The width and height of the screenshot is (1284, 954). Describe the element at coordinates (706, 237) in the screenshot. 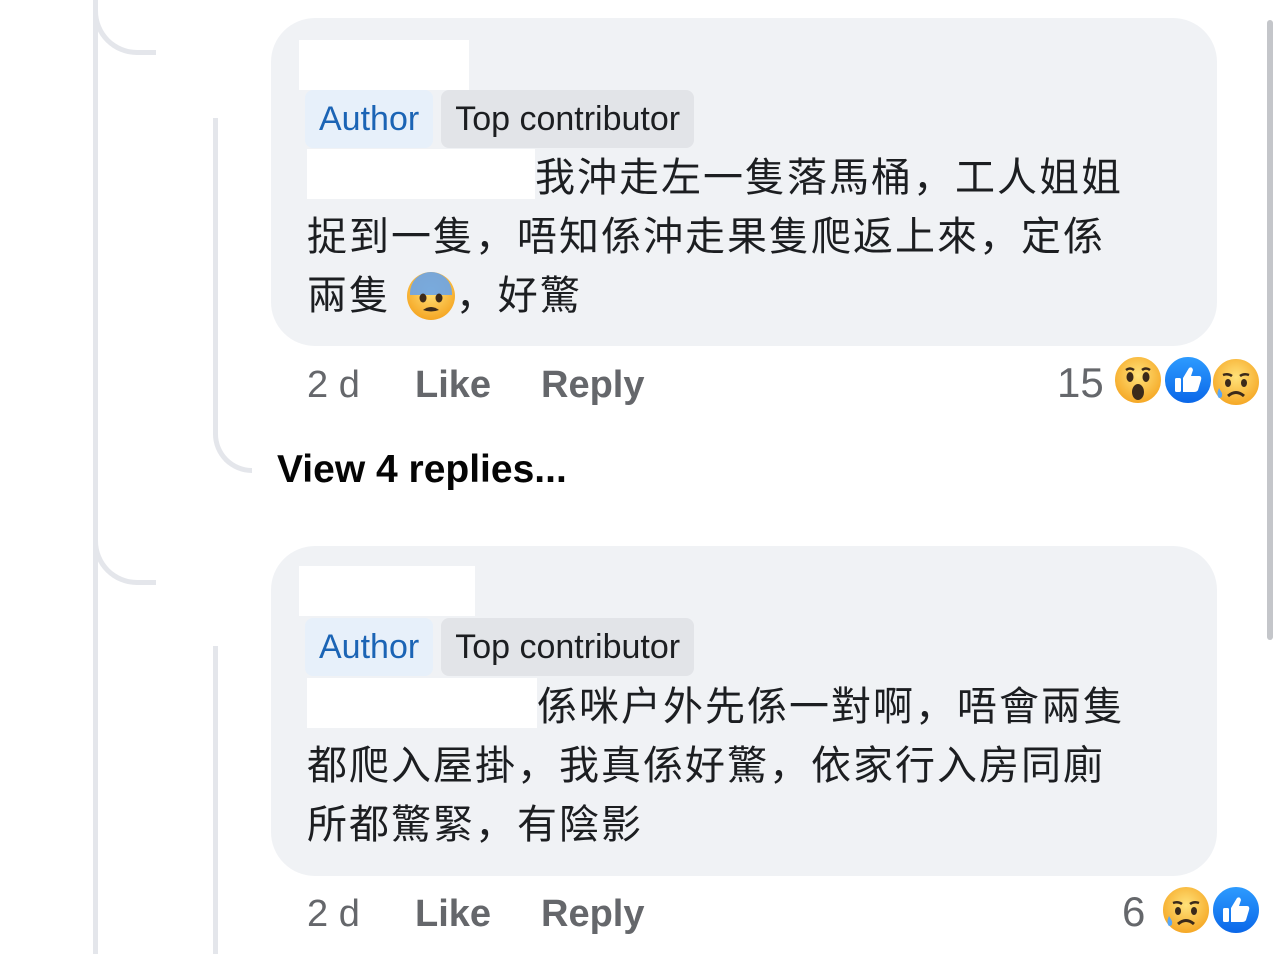

I see `comment-line: 捉到一隻，唔知係沖走果隻爬返上來，定係` at that location.